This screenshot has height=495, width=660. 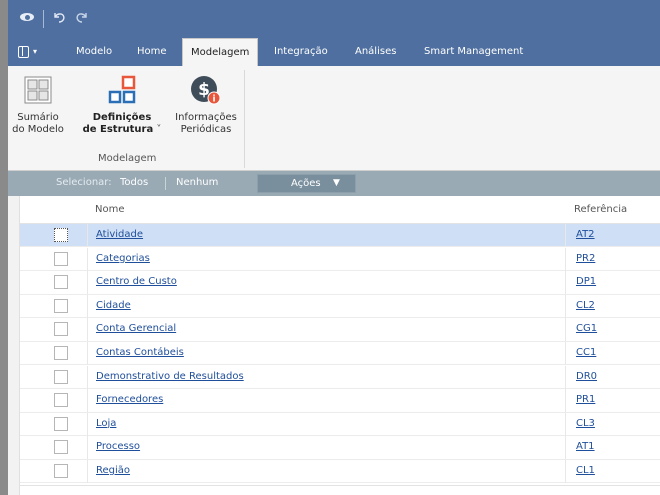 What do you see at coordinates (122, 101) in the screenshot?
I see `structure-definitions-button: Definições de Estrutura ˅` at bounding box center [122, 101].